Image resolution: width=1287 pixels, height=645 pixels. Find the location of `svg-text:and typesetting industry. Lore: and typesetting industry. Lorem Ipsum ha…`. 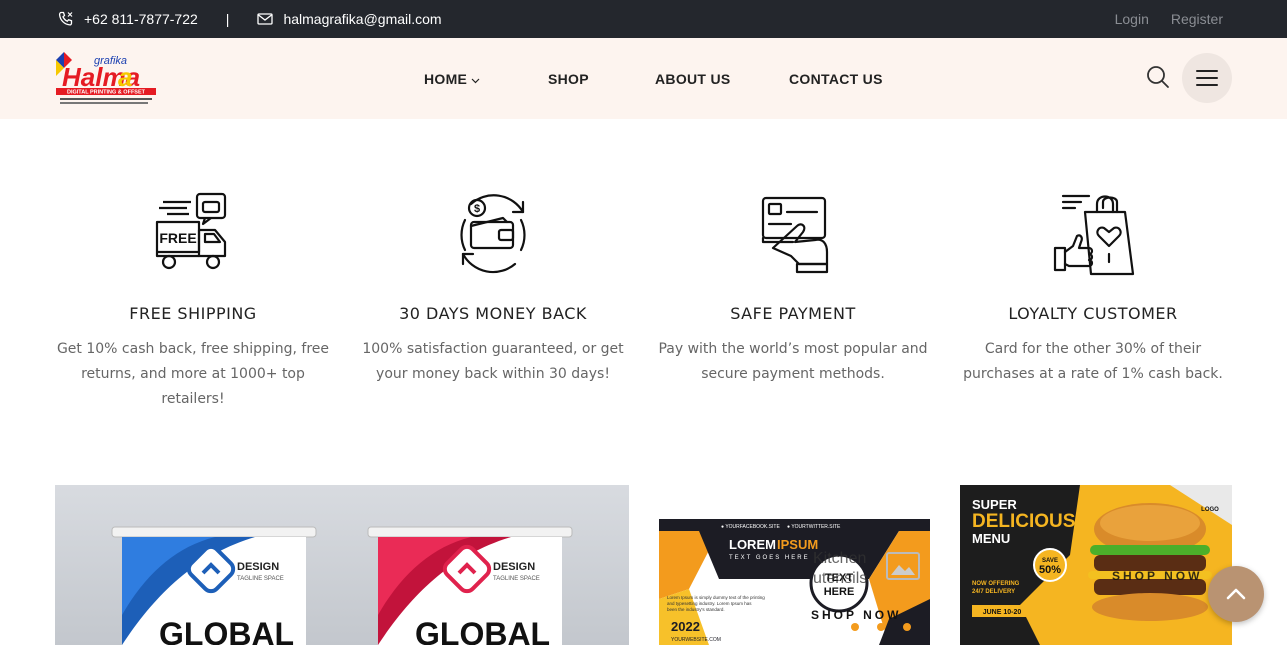

svg-text:and typesetting industry. Lore: and typesetting industry. Lorem Ipsum ha… is located at coordinates (709, 603).